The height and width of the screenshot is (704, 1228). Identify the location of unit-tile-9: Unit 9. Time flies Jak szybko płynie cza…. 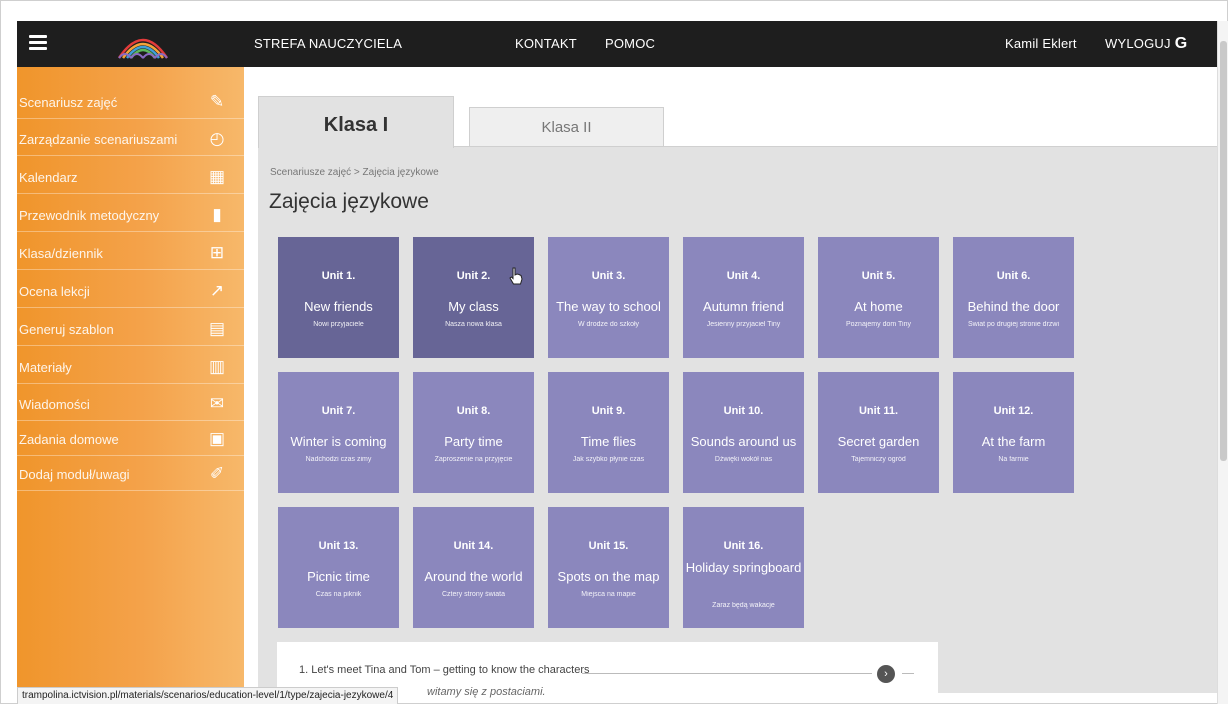
(608, 432).